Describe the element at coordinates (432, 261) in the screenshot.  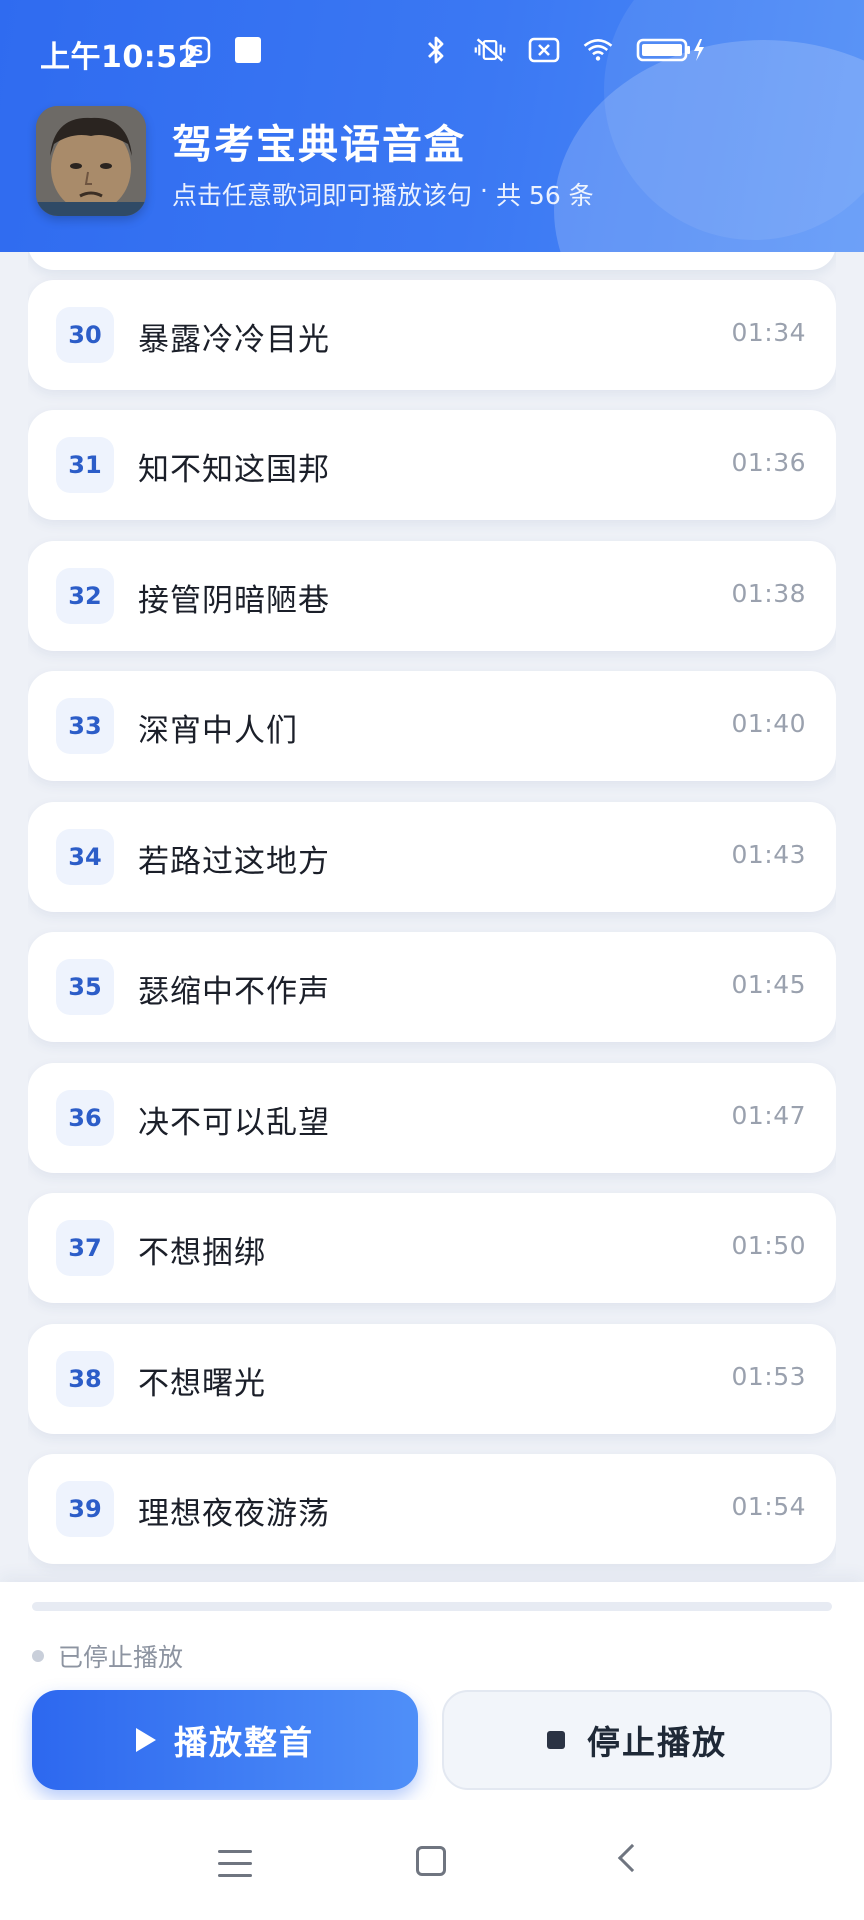
I see `list-item` at that location.